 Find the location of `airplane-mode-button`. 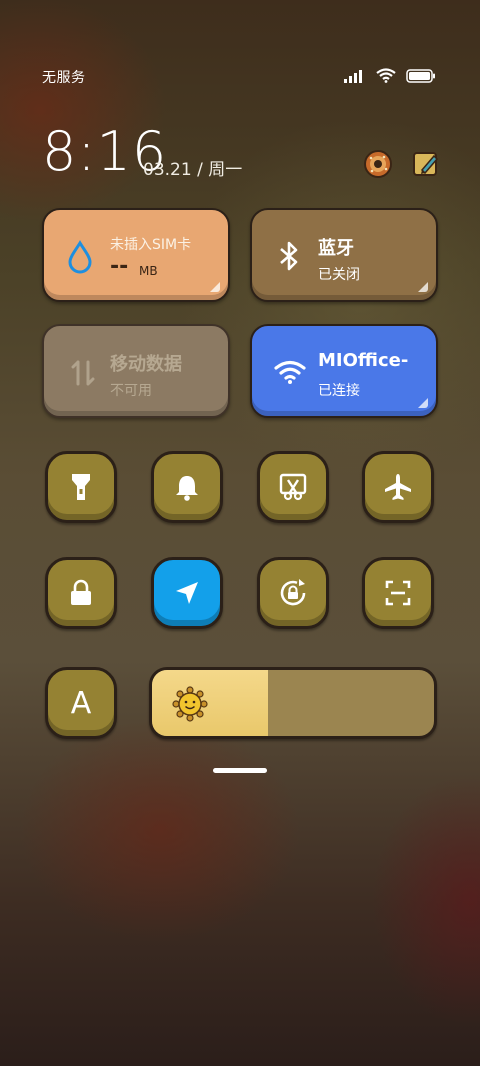

airplane-mode-button is located at coordinates (398, 487).